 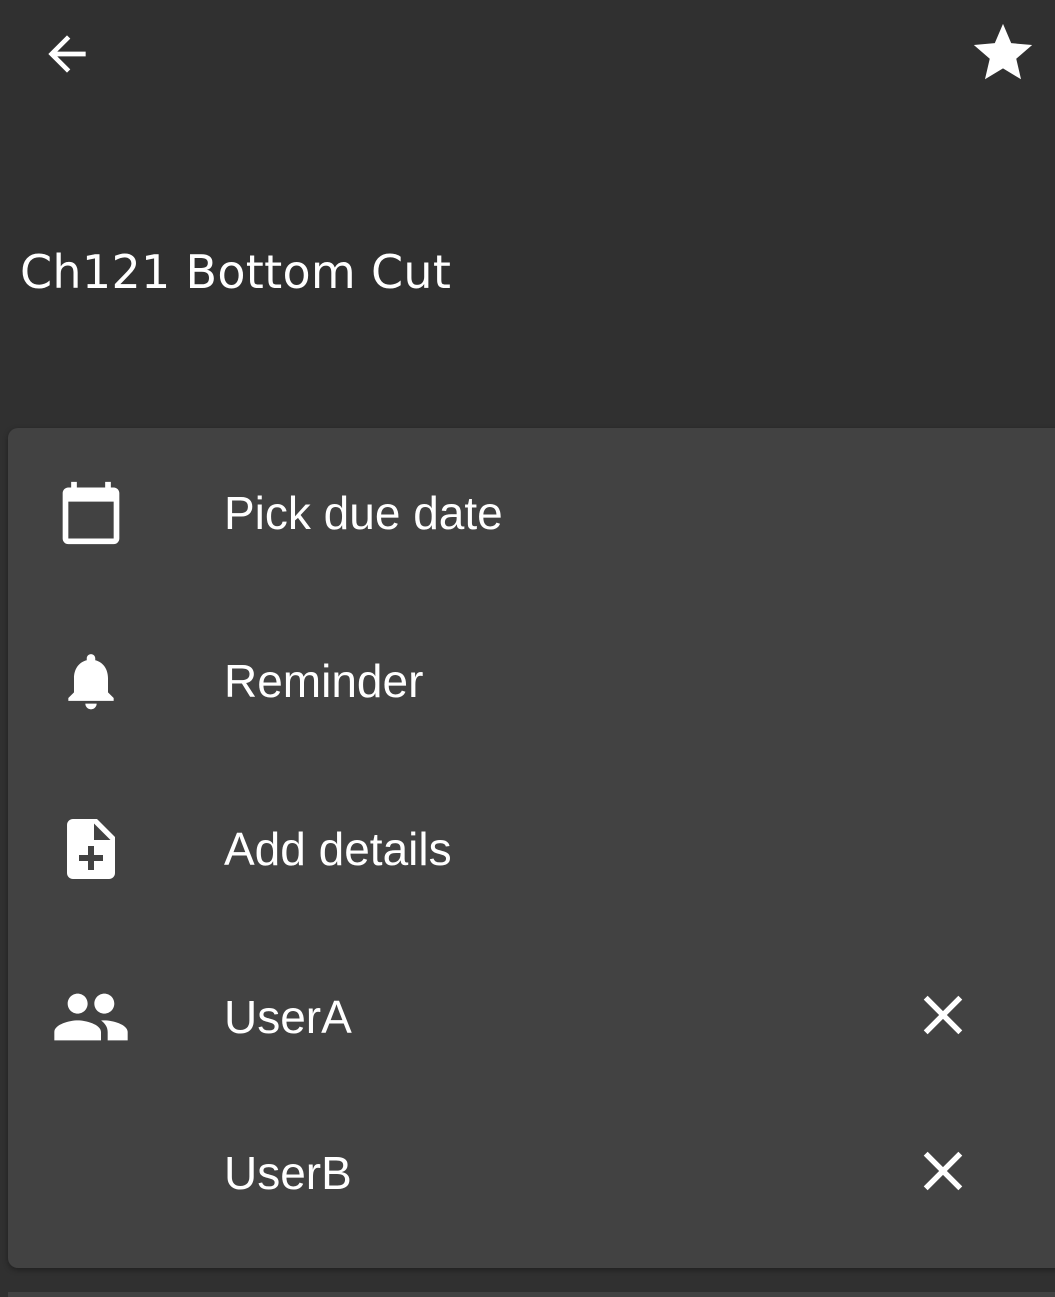 What do you see at coordinates (363, 513) in the screenshot?
I see `pick-due-date-label: Pick due date` at bounding box center [363, 513].